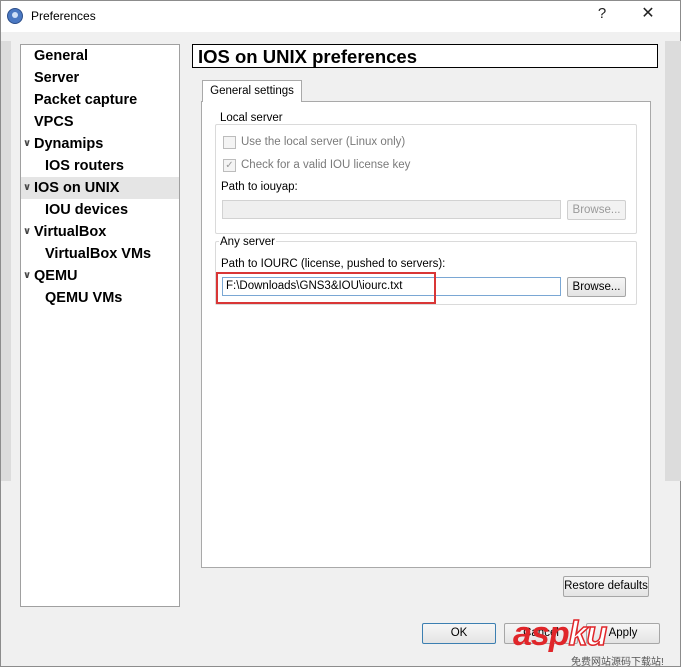 The height and width of the screenshot is (667, 681). I want to click on tab-general-settings: General settings, so click(252, 91).